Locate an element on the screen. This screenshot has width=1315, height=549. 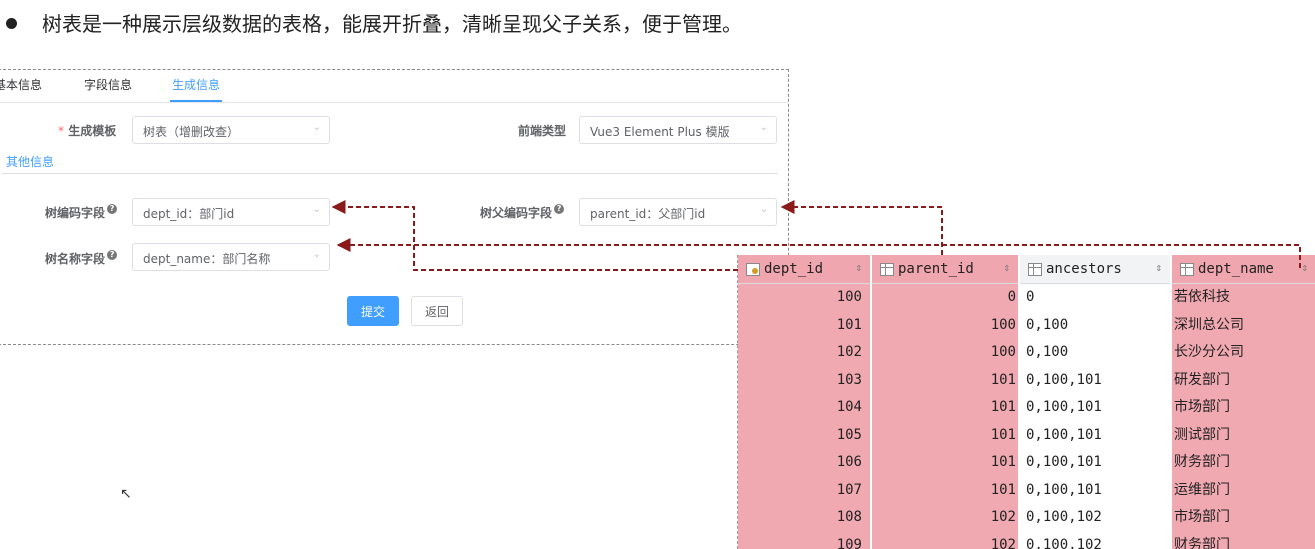
template-select-value: 树表（增删改查） is located at coordinates (191, 132).